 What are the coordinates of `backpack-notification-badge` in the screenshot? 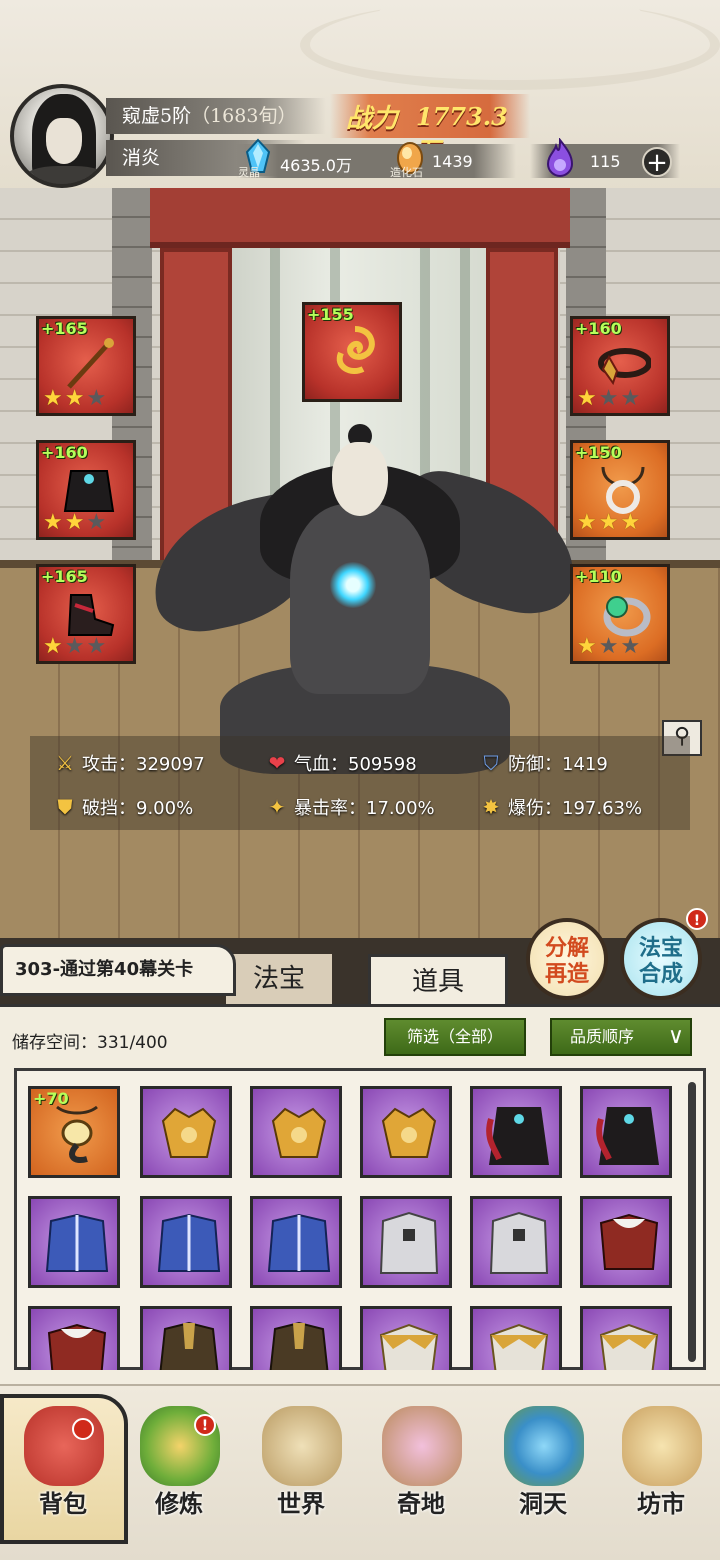 It's located at (83, 1429).